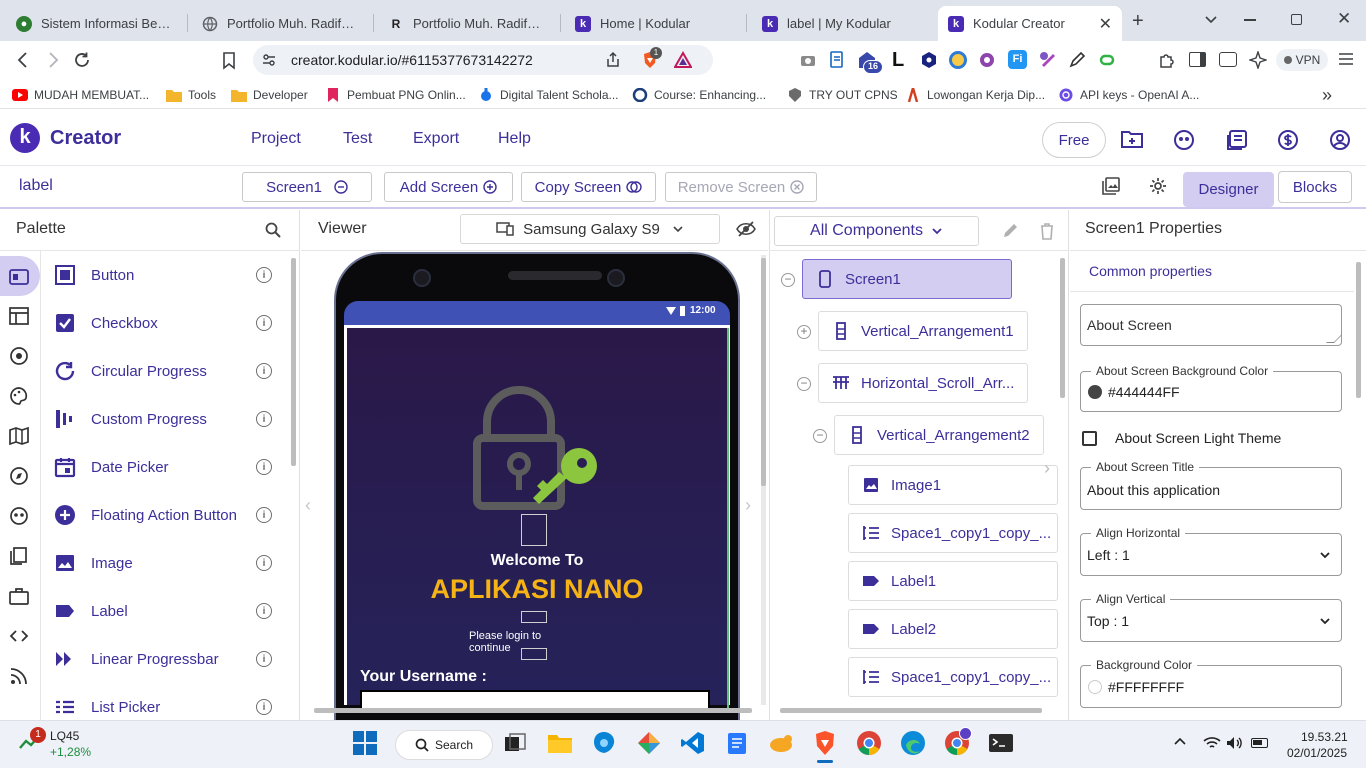  Describe the element at coordinates (1105, 24) in the screenshot. I see `close-tab-icon: ✕` at that location.